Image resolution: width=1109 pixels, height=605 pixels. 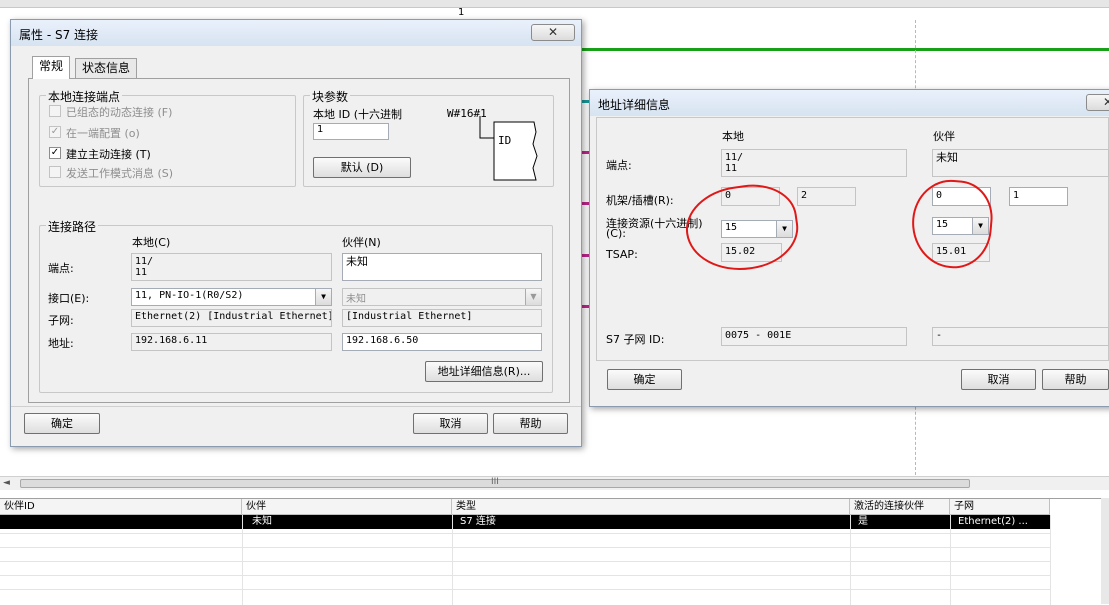 I want to click on checkbox-label: 已组态的动态连接 (F), so click(x=119, y=112).